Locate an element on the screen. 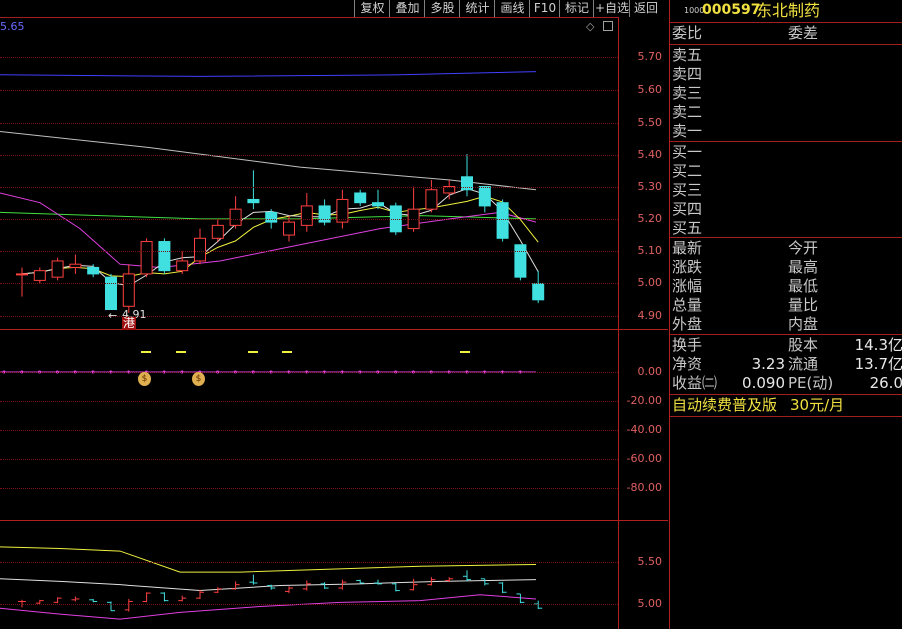 The image size is (902, 629). stat-label-left: 最新 is located at coordinates (687, 248).